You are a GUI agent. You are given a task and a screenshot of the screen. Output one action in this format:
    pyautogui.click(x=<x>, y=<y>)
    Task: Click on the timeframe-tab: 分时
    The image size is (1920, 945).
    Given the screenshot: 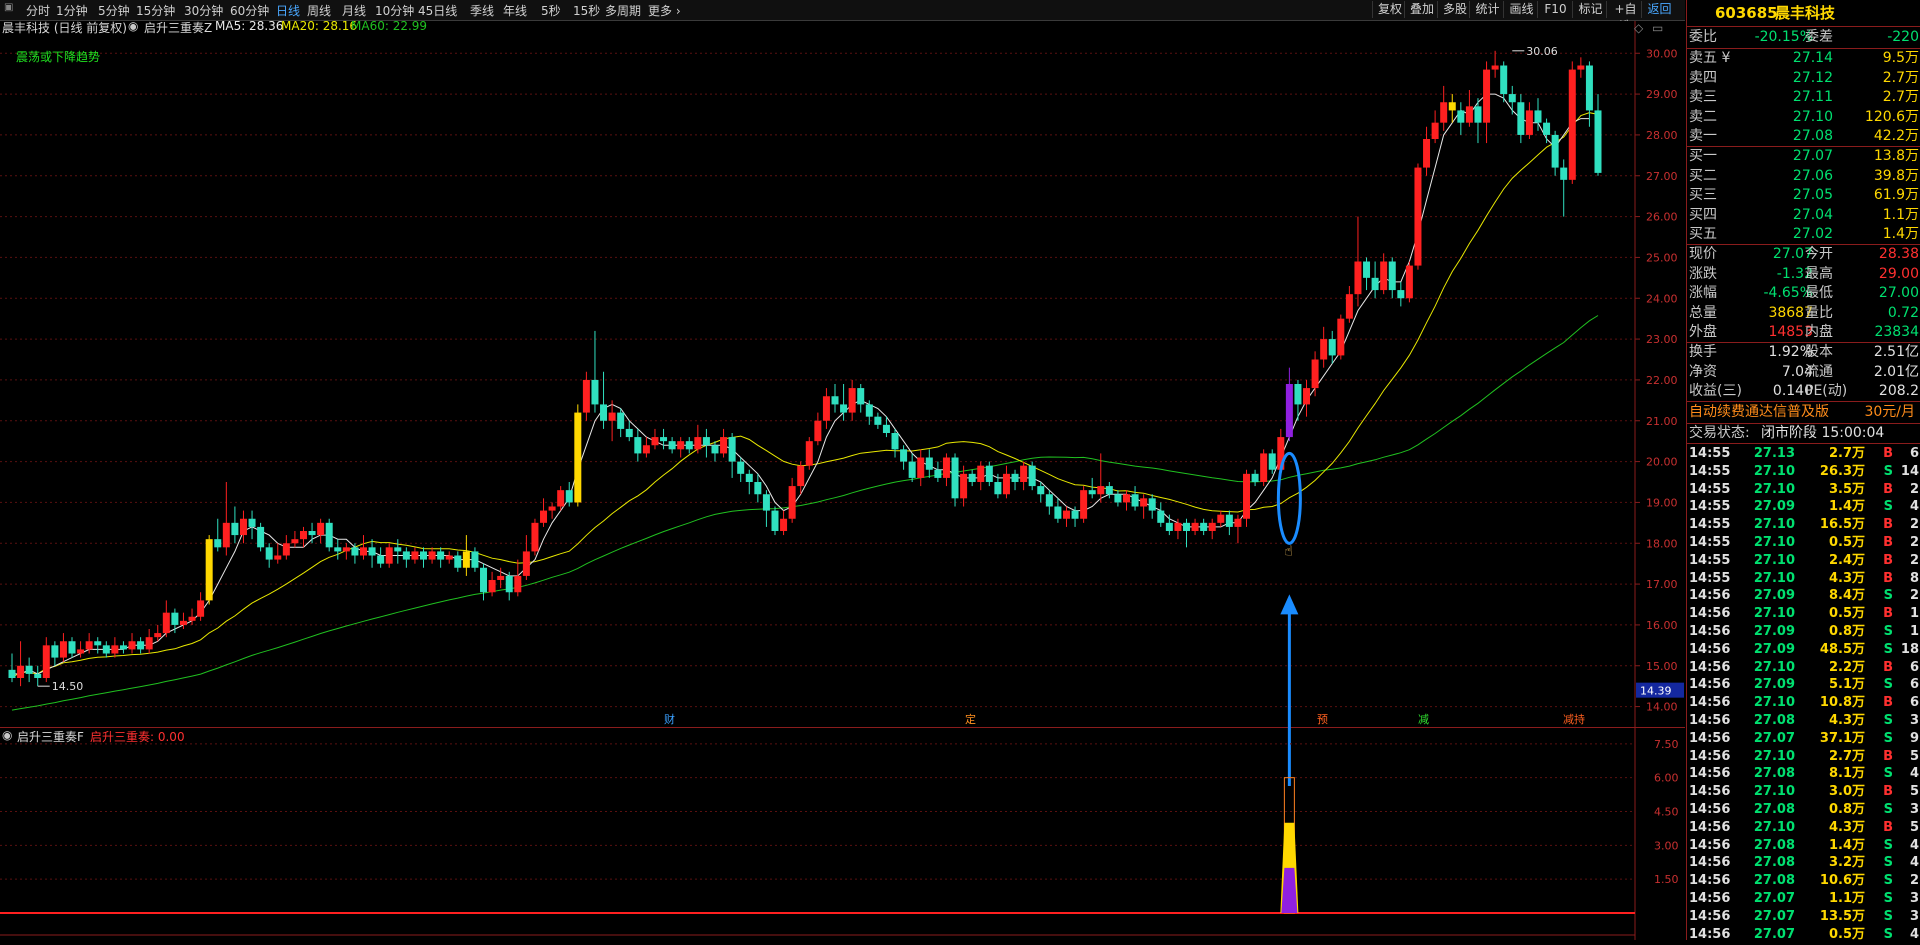 What is the action you would take?
    pyautogui.click(x=38, y=10)
    